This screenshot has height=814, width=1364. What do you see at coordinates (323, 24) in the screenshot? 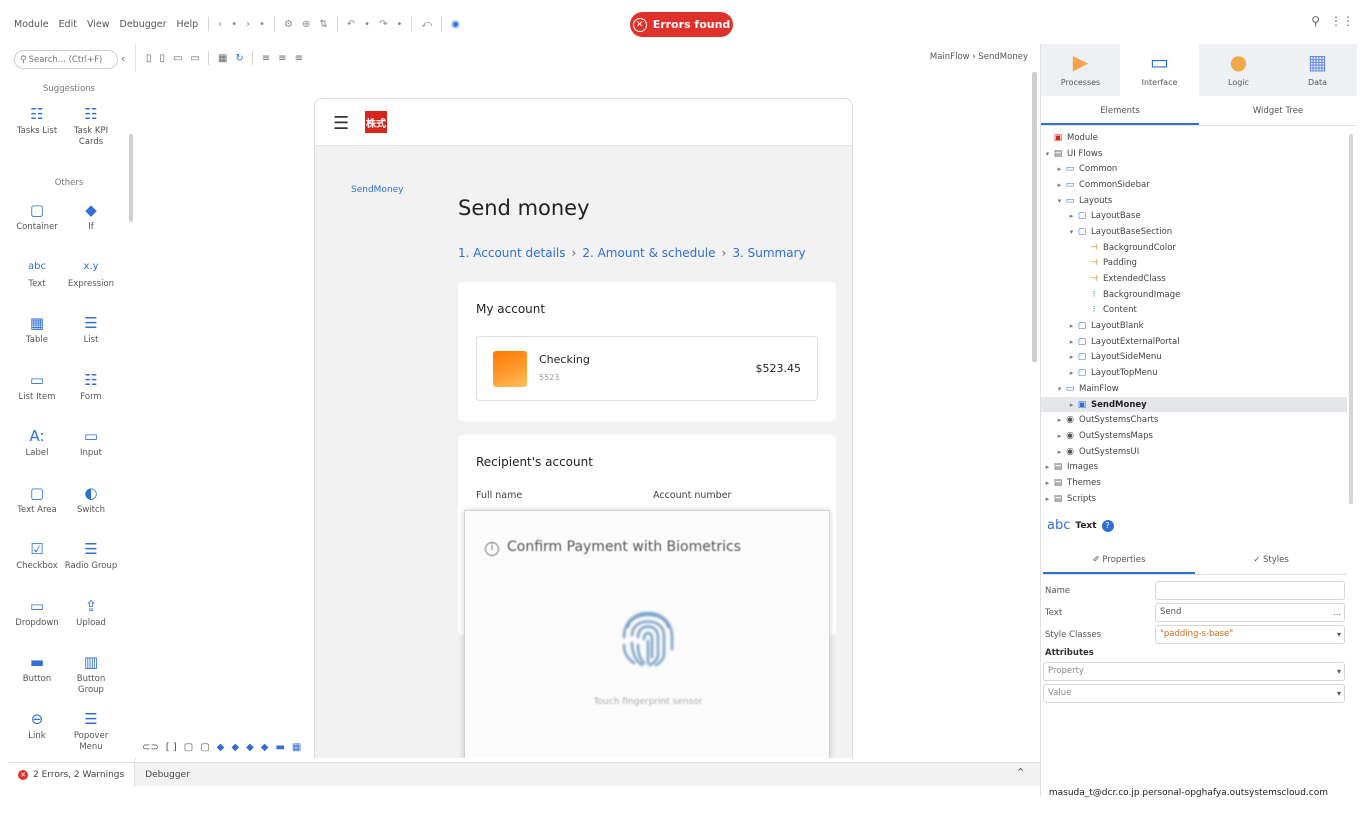
I see `compare-merge-icon: ⇅` at bounding box center [323, 24].